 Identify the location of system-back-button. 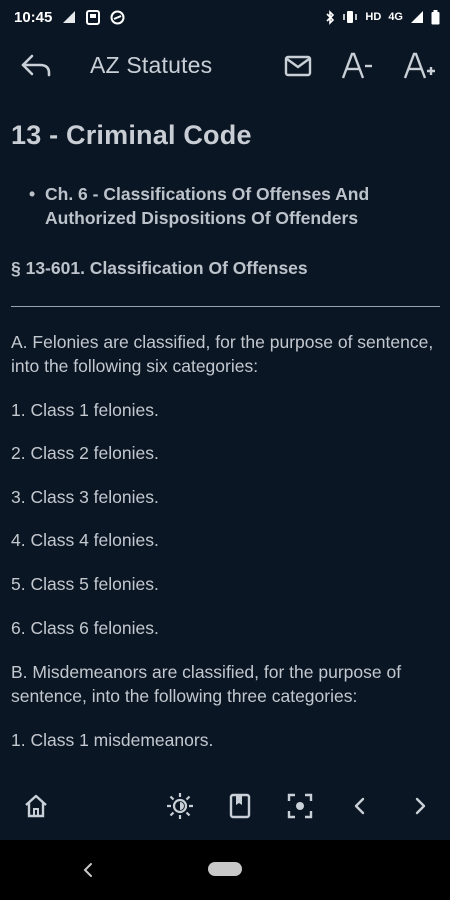
(88, 870).